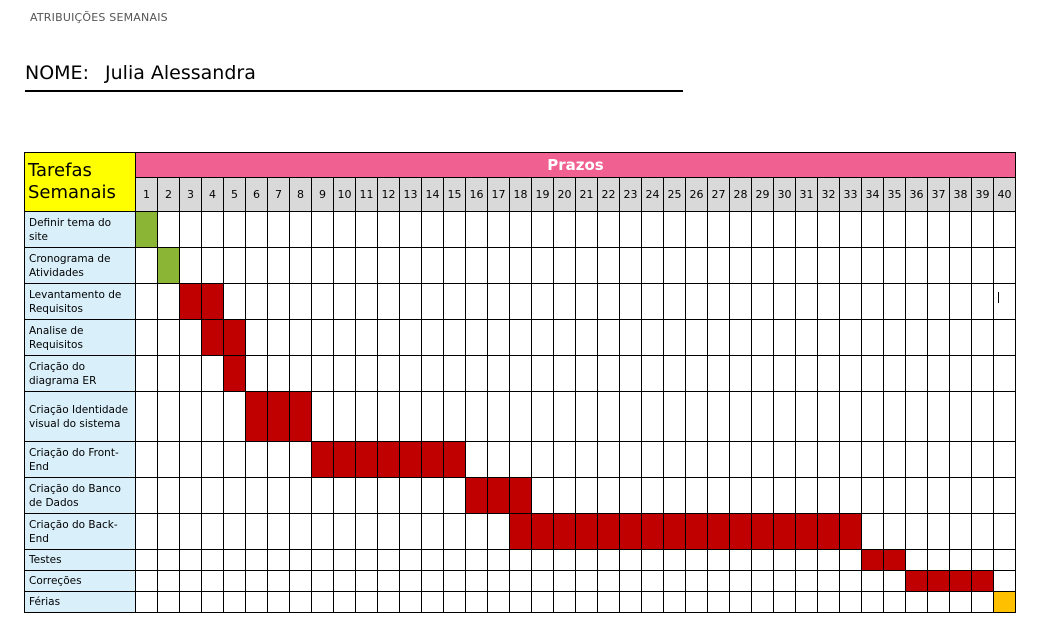  I want to click on task-name: Levantamento de Requisitos, so click(80, 301).